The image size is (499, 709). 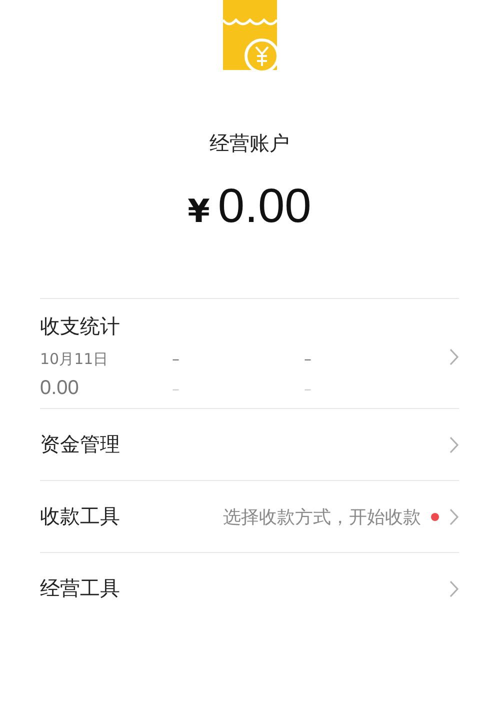 I want to click on menu-item: 资金管理, so click(x=249, y=444).